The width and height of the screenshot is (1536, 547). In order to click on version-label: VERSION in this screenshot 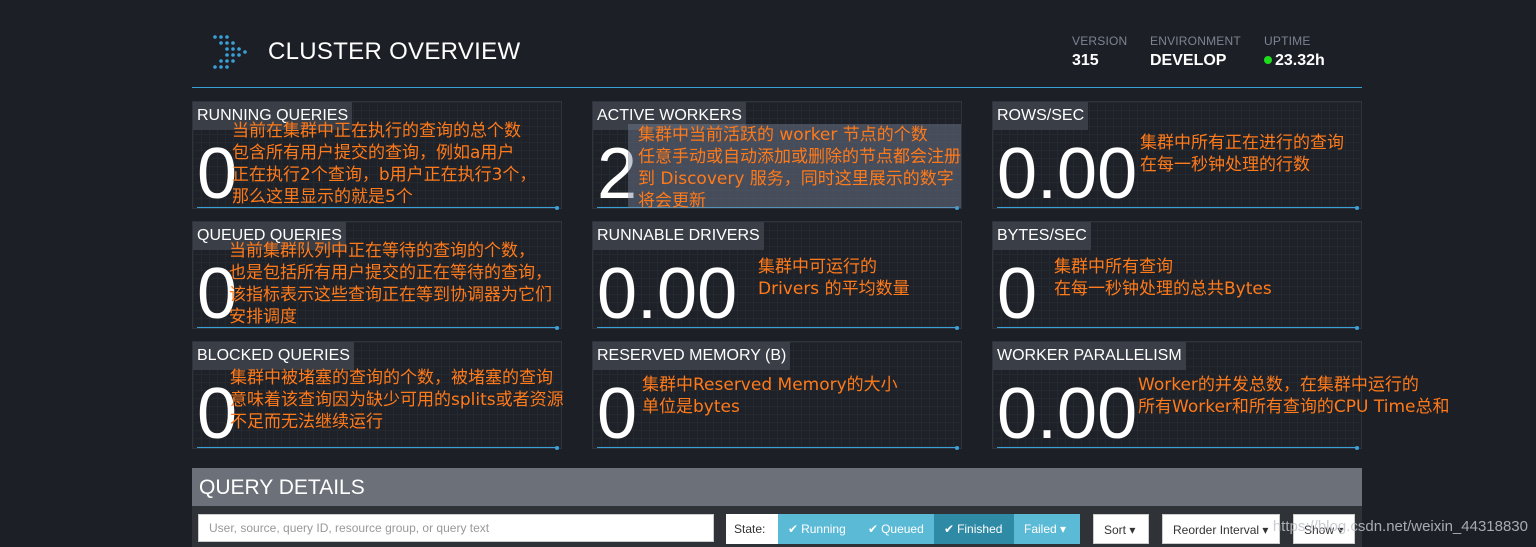, I will do `click(1100, 41)`.